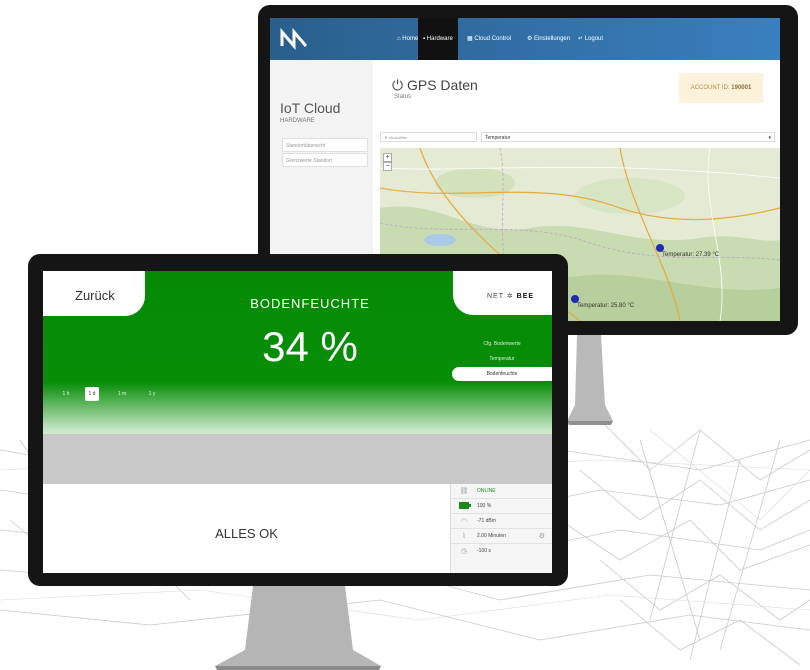 This screenshot has height=670, width=810. Describe the element at coordinates (489, 39) in the screenshot. I see `nav-item-cloud-control: ▦ Cloud Control` at that location.